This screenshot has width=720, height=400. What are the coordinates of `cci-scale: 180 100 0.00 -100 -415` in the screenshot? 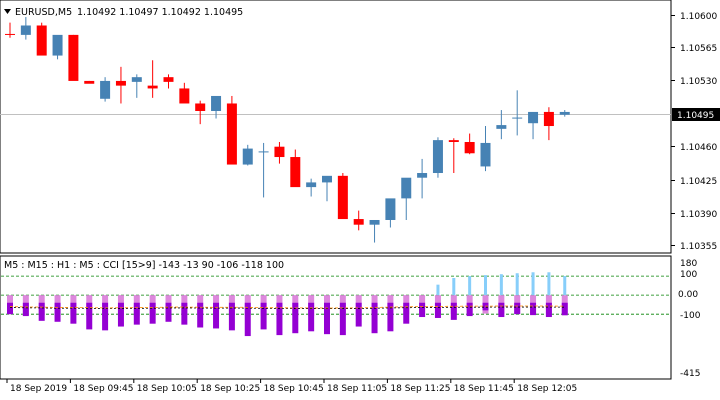 It's located at (689, 319).